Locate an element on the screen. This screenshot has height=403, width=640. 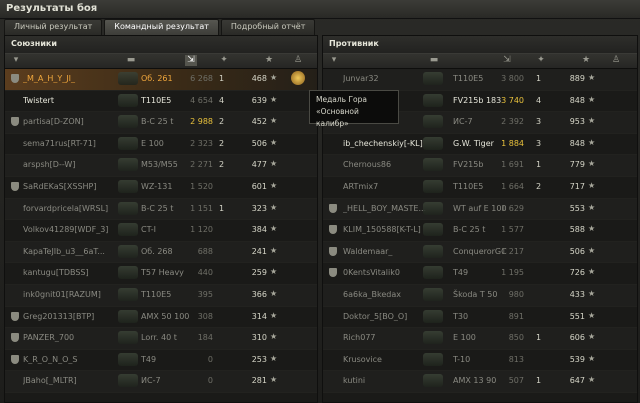
xp-value: 639 is located at coordinates (259, 100).